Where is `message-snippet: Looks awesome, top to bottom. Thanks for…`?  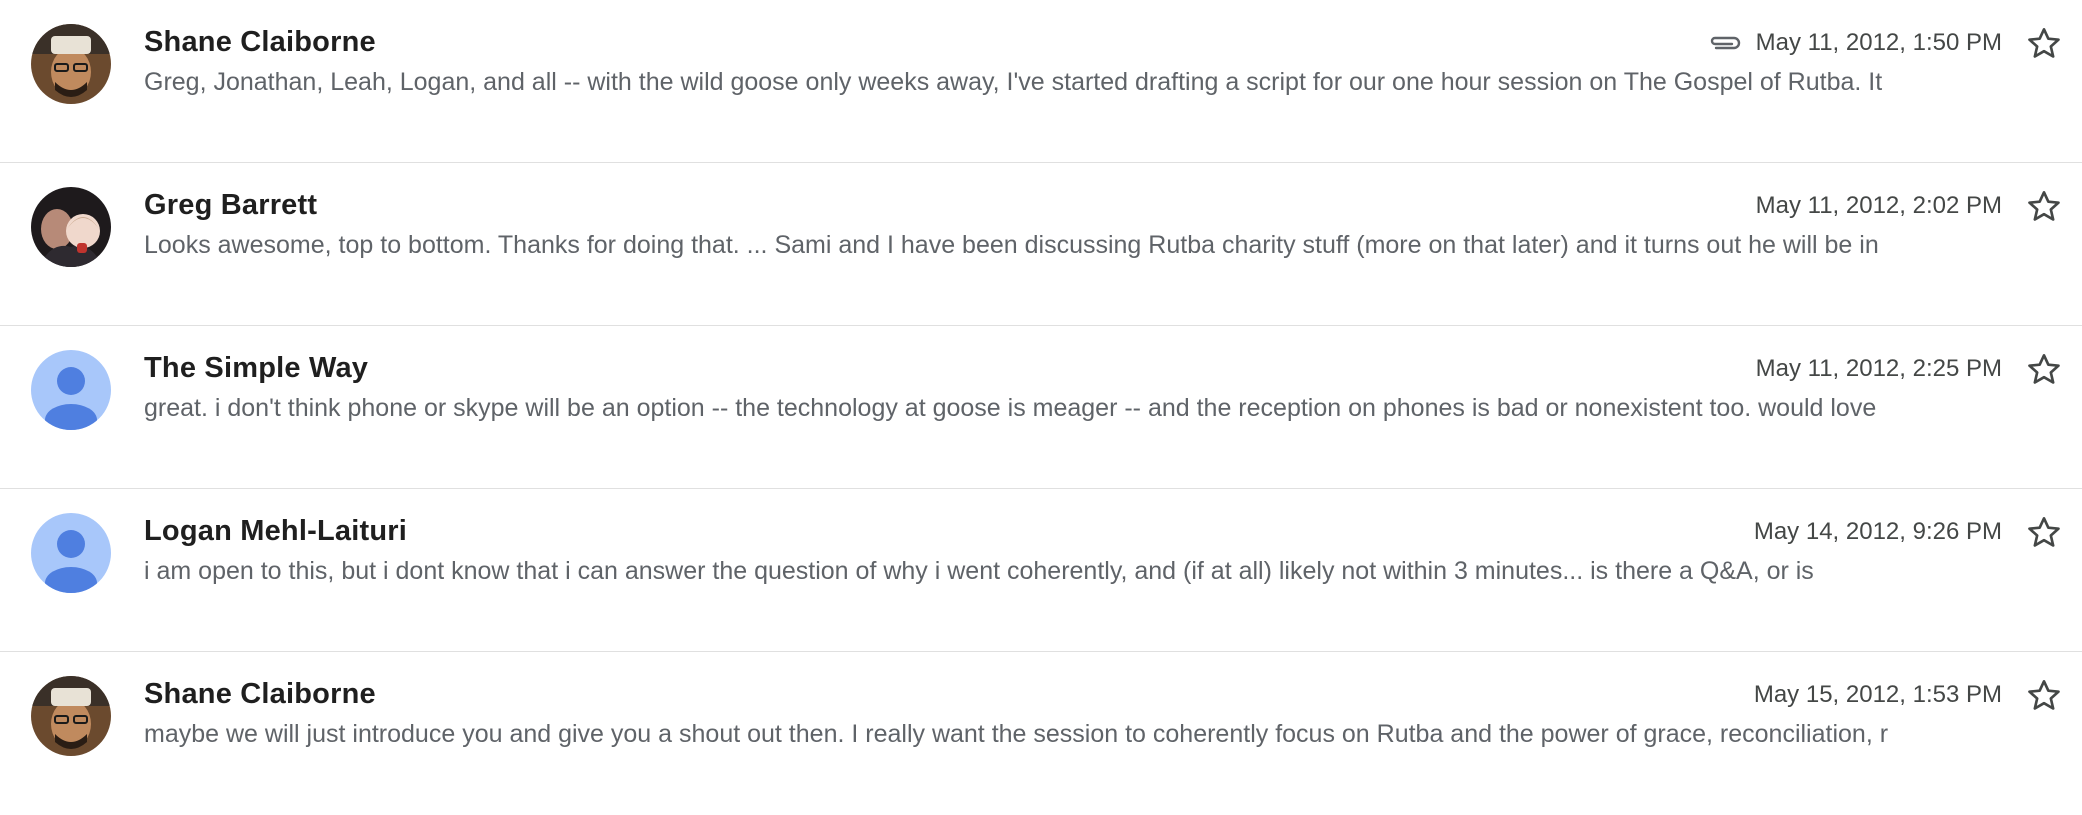 message-snippet: Looks awesome, top to bottom. Thanks for… is located at coordinates (1011, 245).